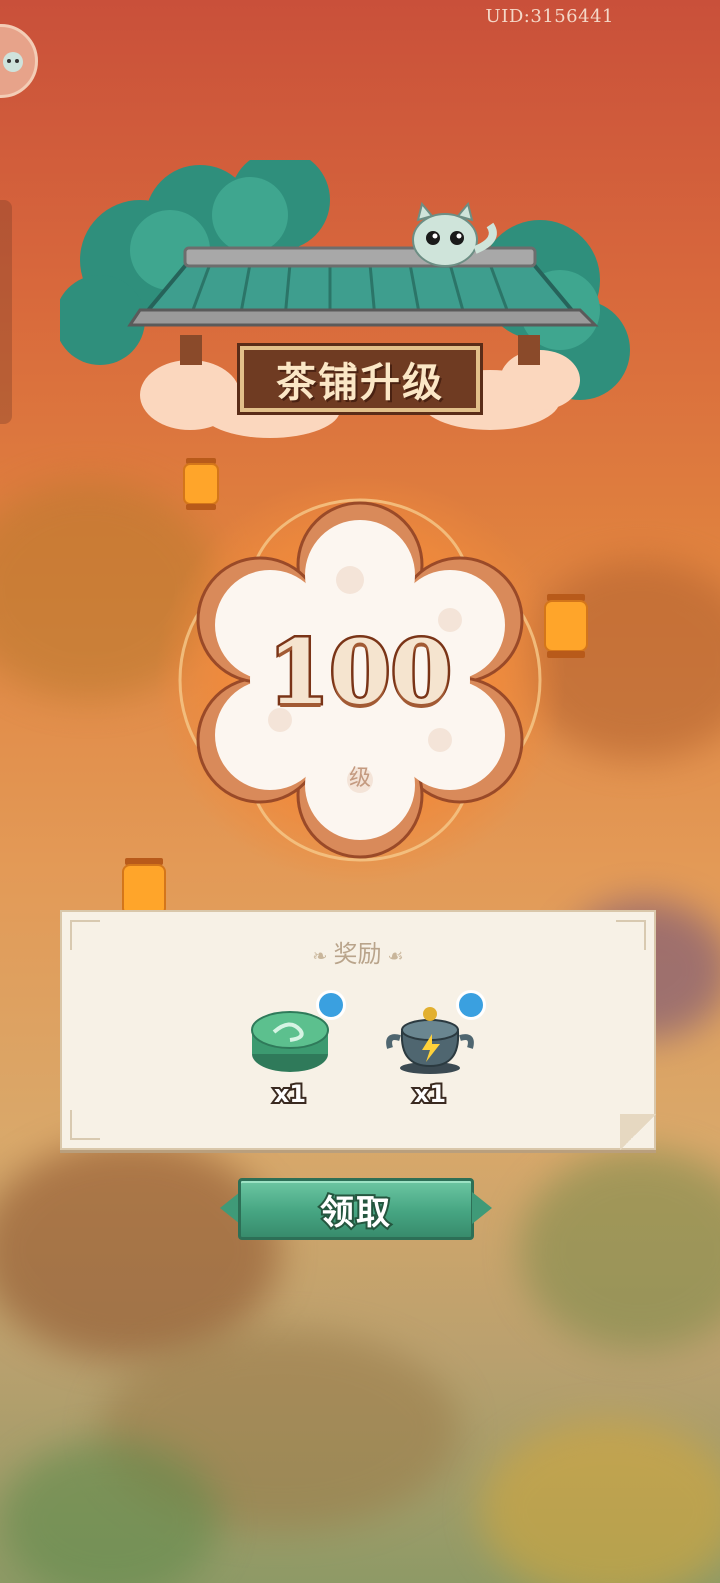 The height and width of the screenshot is (1583, 720). What do you see at coordinates (638, 1132) in the screenshot?
I see `page-fold-corner` at bounding box center [638, 1132].